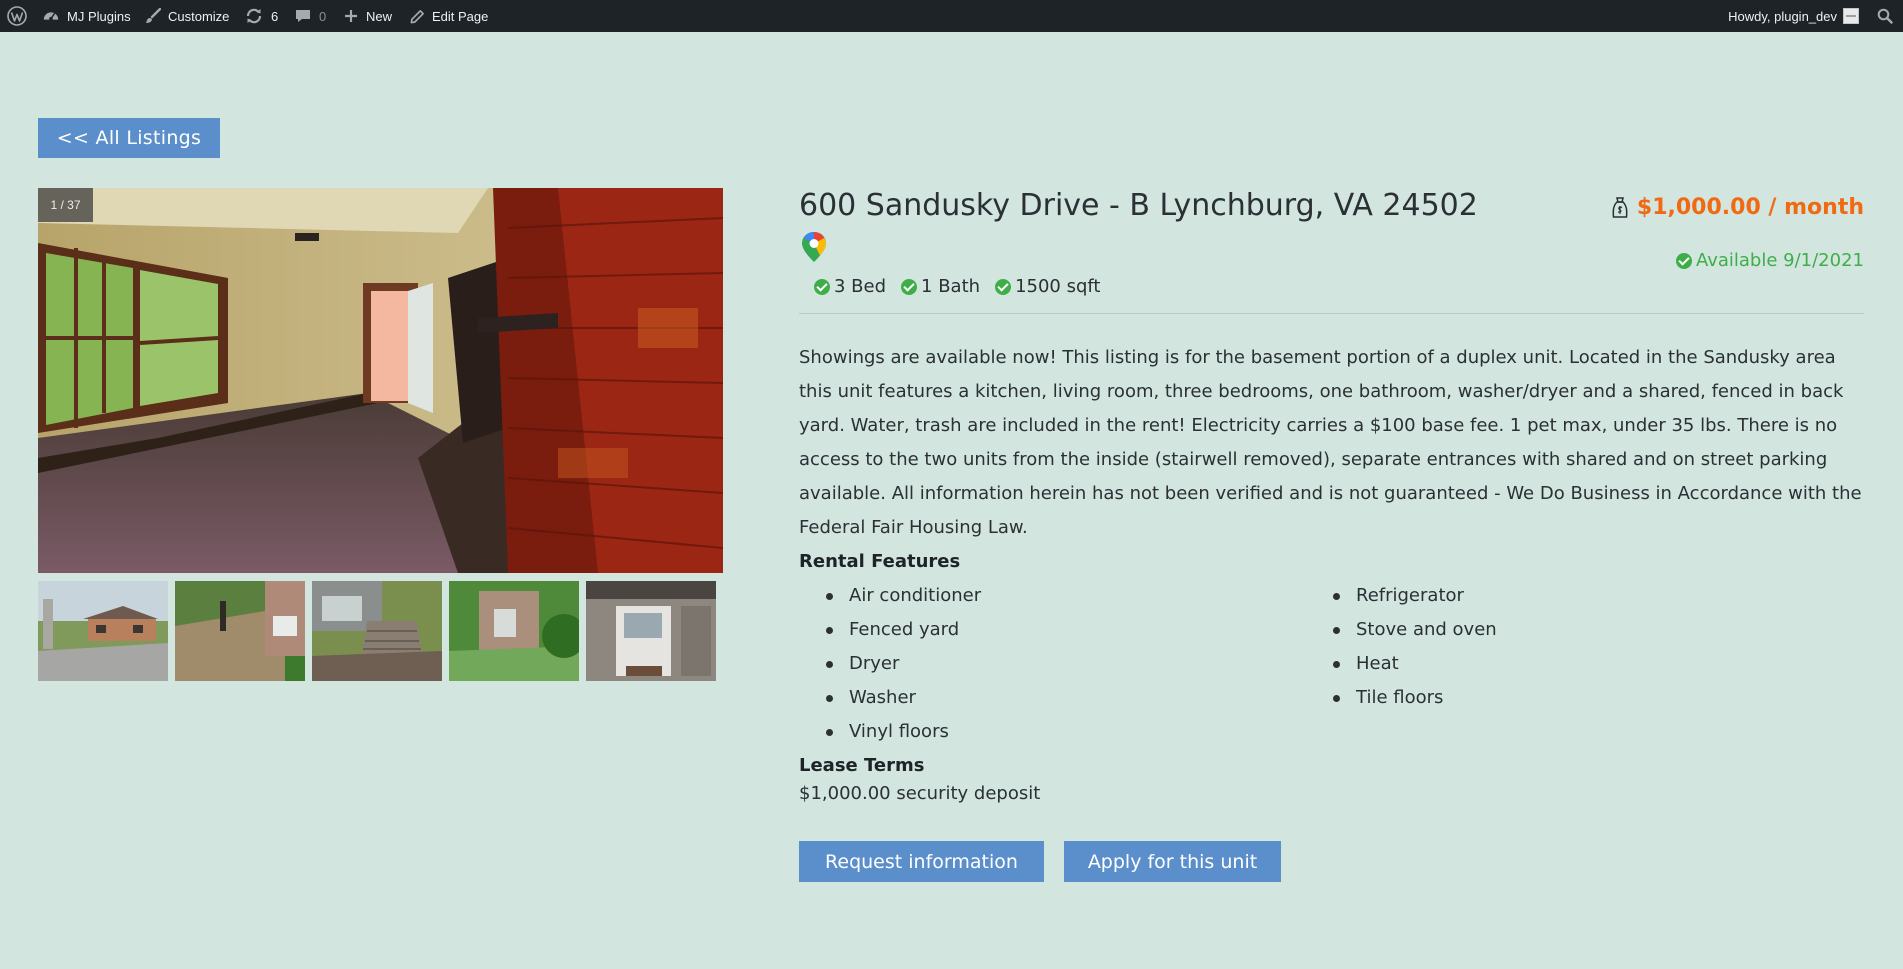 The height and width of the screenshot is (969, 1903). Describe the element at coordinates (1172, 861) in the screenshot. I see `apply-for-unit-button: Apply for this unit` at that location.